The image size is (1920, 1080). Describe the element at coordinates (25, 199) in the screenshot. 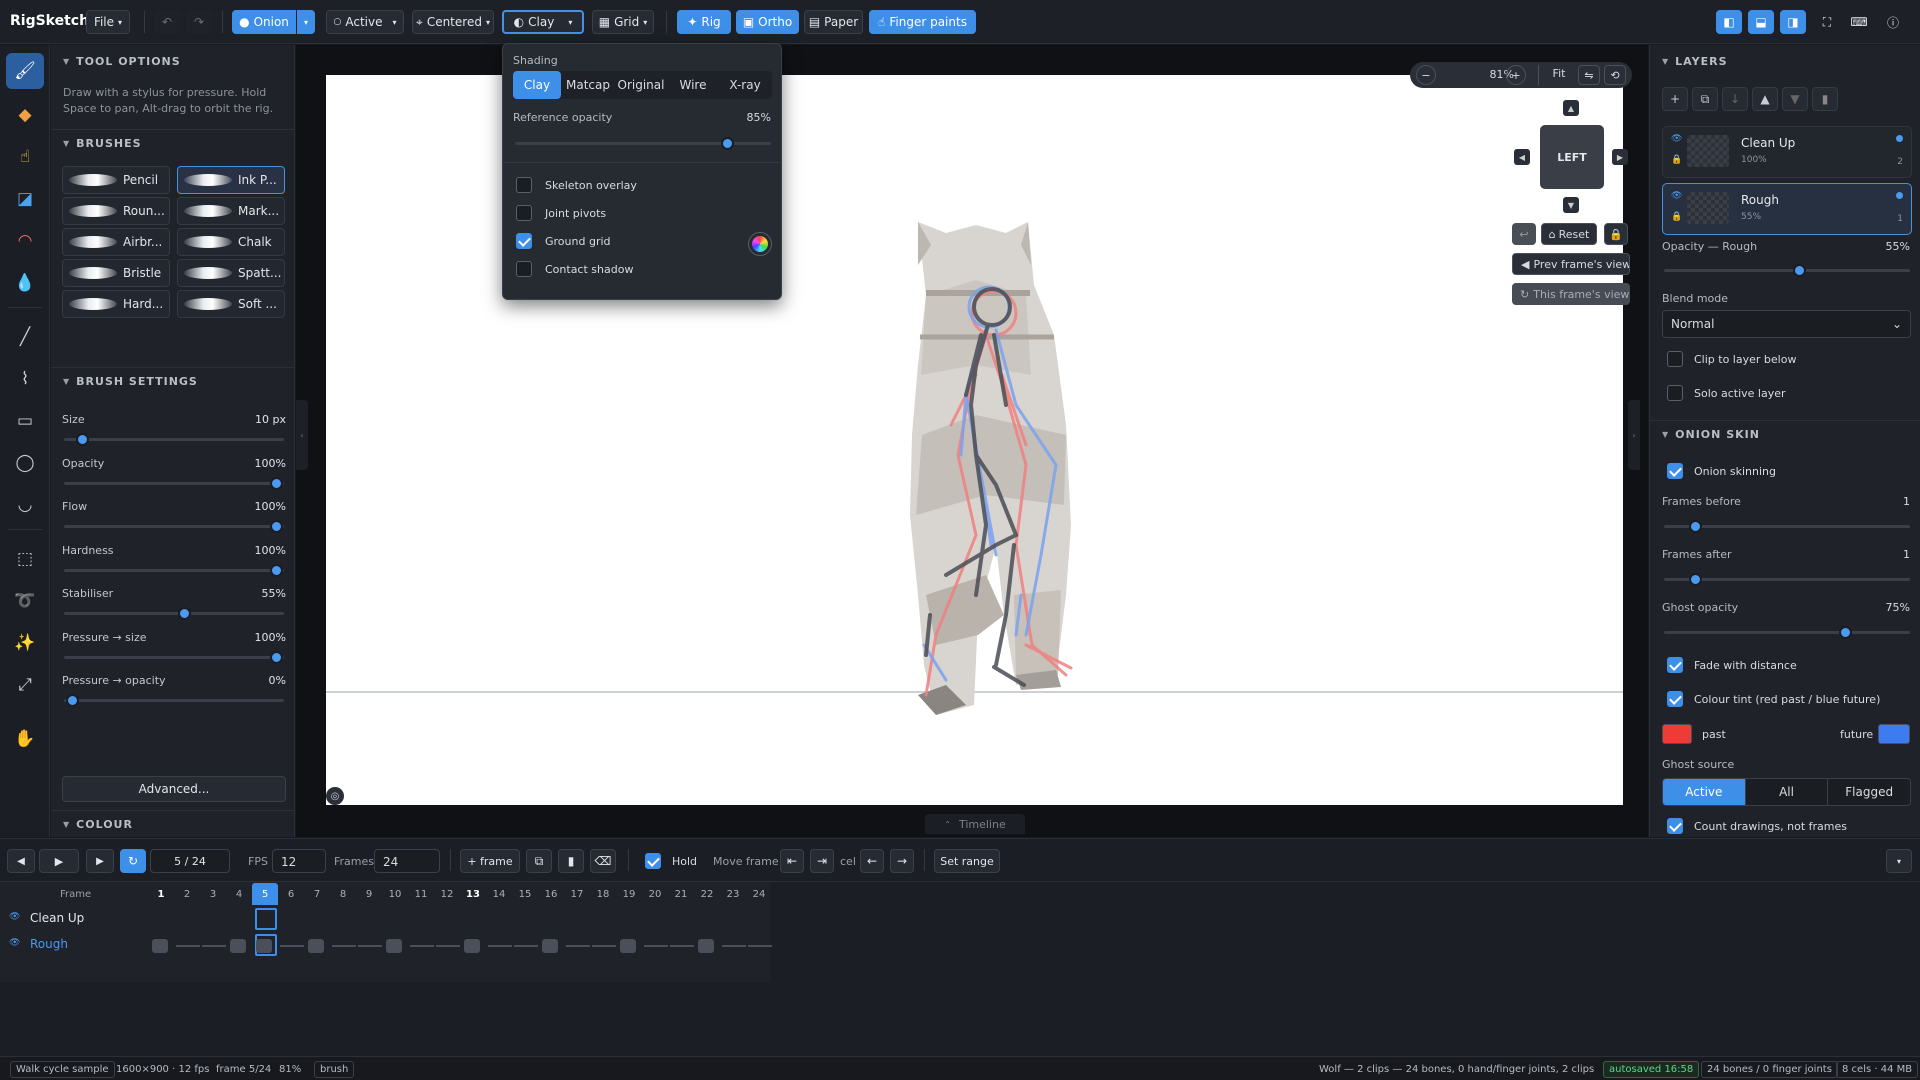

I see `fill-tool-button: ◪` at that location.